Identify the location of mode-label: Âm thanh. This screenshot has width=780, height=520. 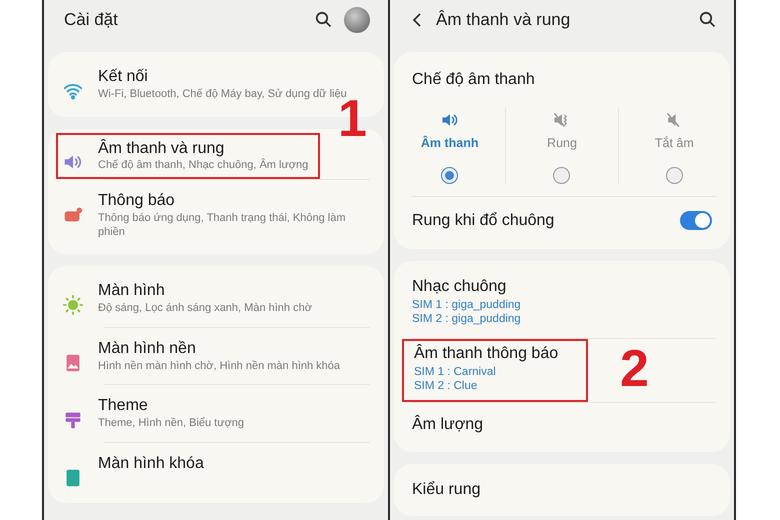
(449, 143).